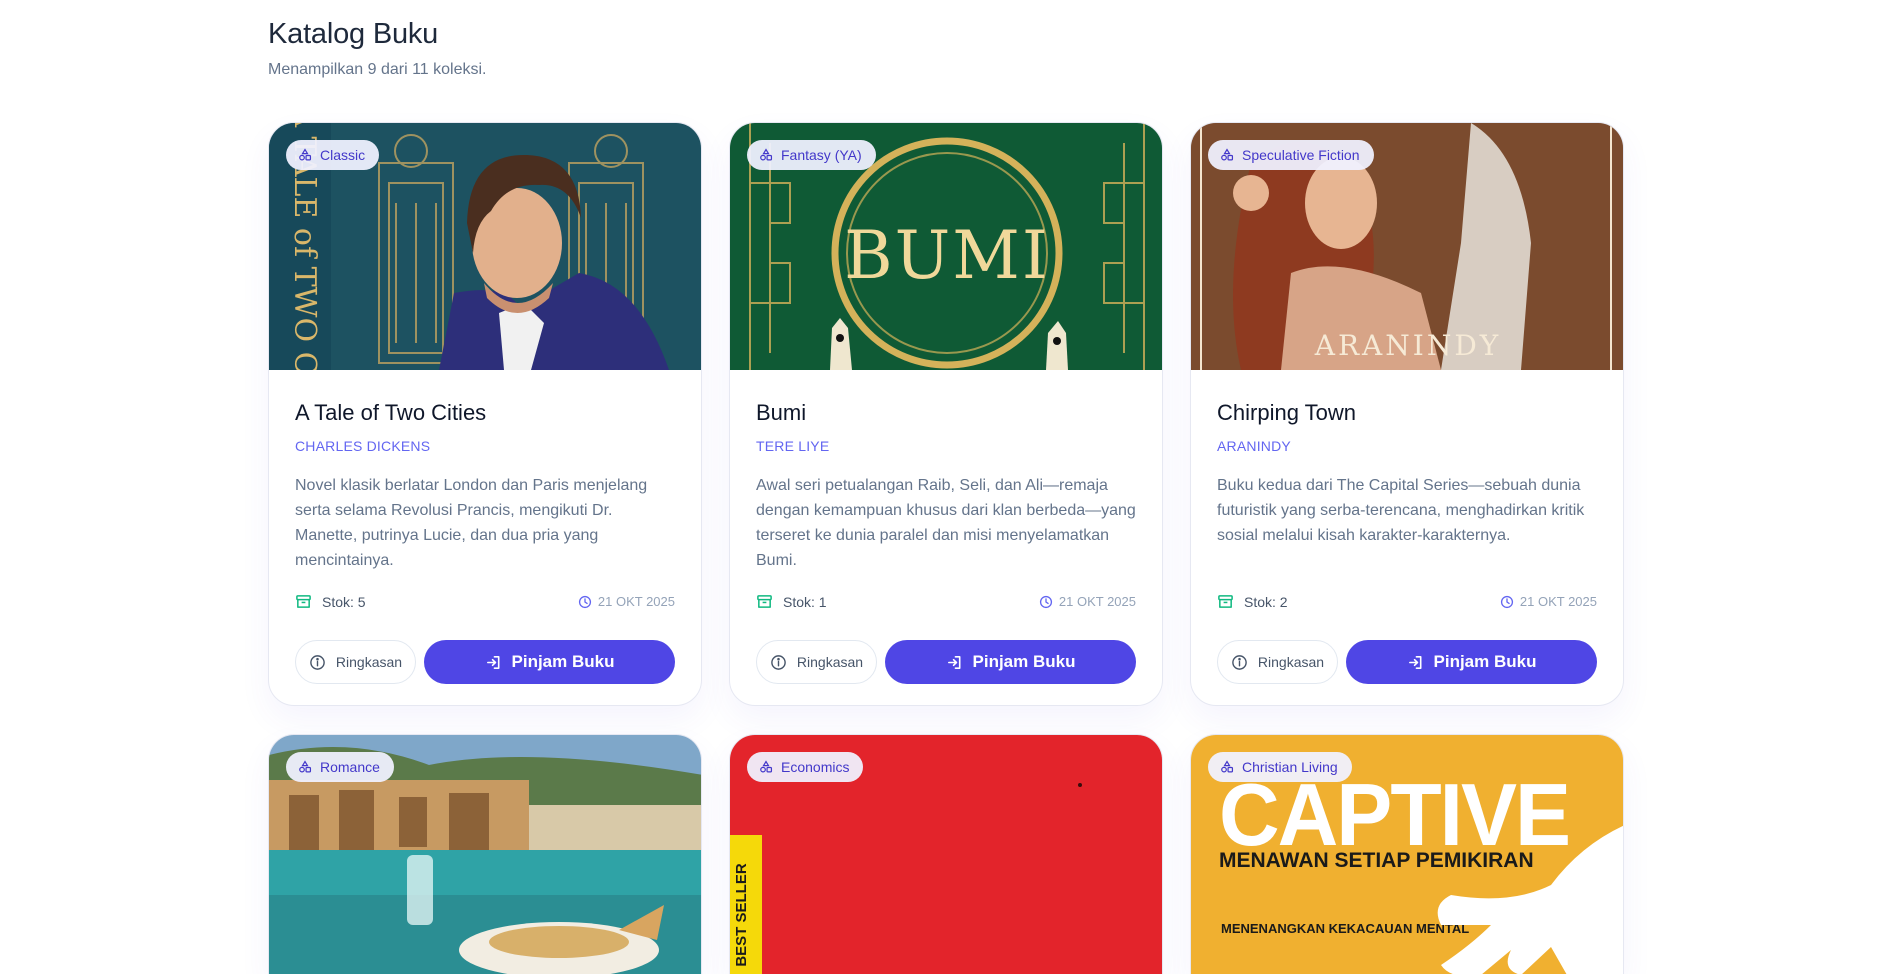  Describe the element at coordinates (821, 155) in the screenshot. I see `category-label: Fantasy (YA)` at that location.